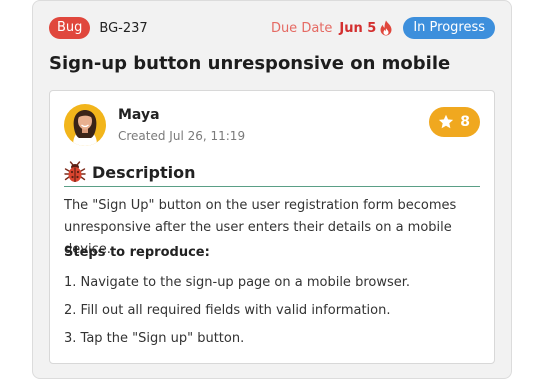 The height and width of the screenshot is (380, 544). I want to click on steps-label: Steps to reproduce:, so click(137, 252).